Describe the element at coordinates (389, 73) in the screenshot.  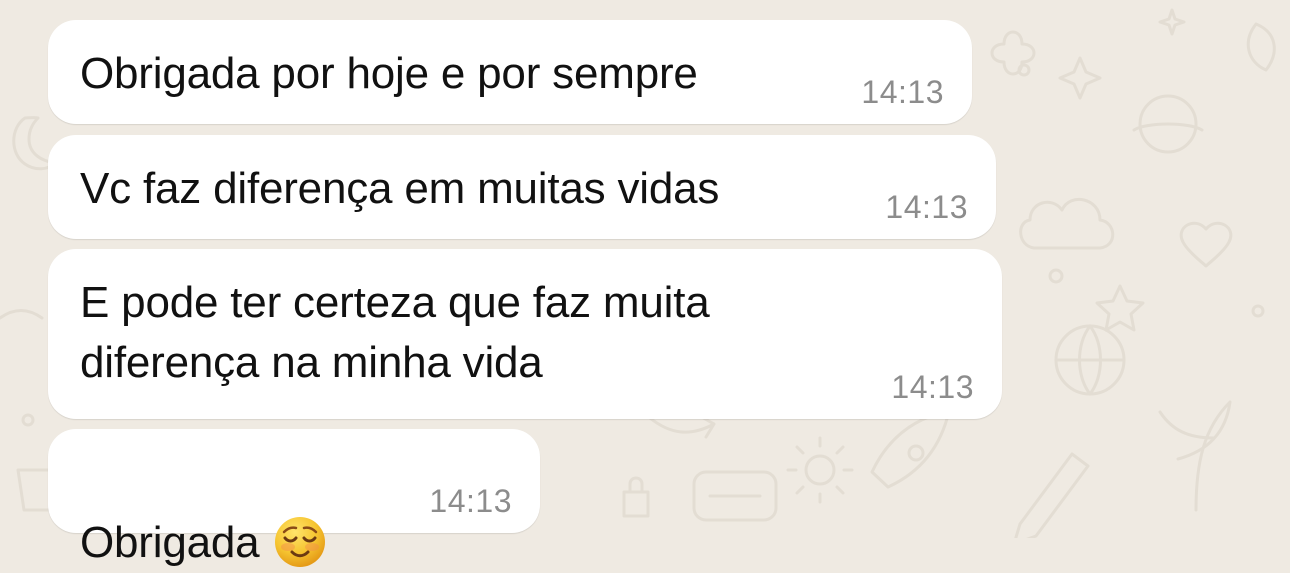
I see `message-text: Obrigada por hoje e por sempre` at that location.